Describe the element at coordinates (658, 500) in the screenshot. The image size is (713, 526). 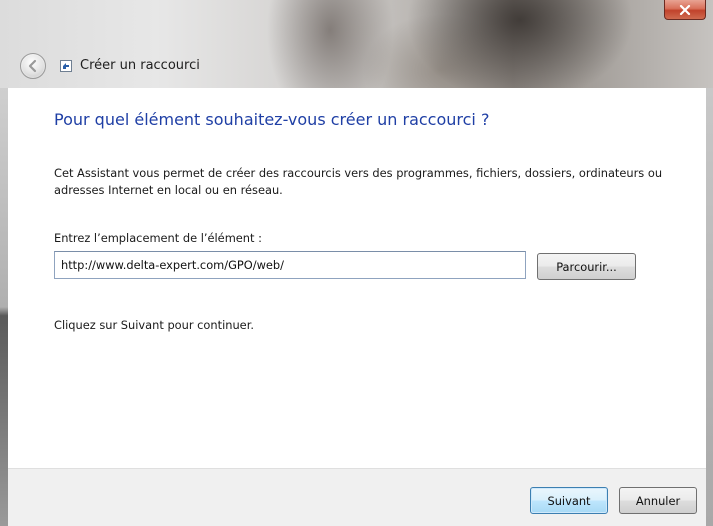
I see `cancel-button: Annuler` at that location.